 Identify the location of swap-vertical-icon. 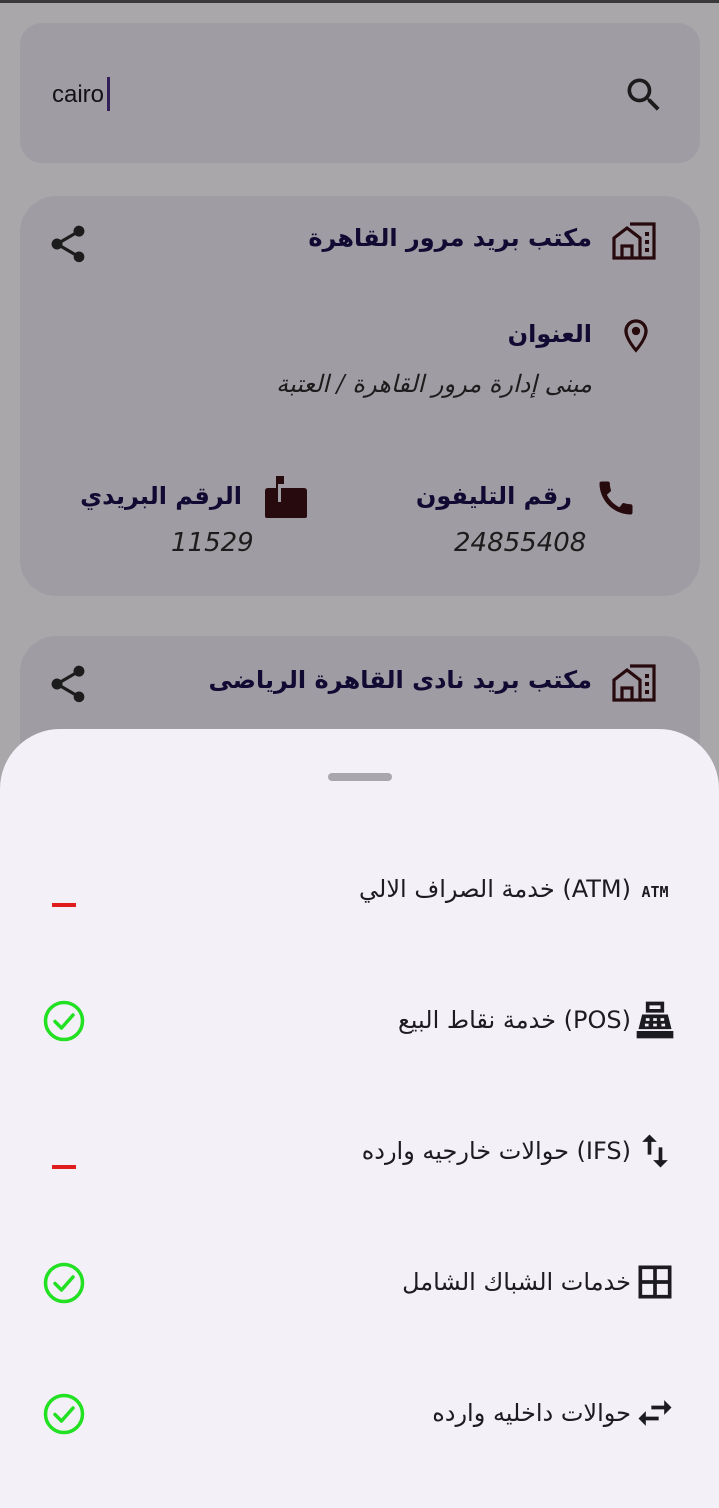
(655, 1151).